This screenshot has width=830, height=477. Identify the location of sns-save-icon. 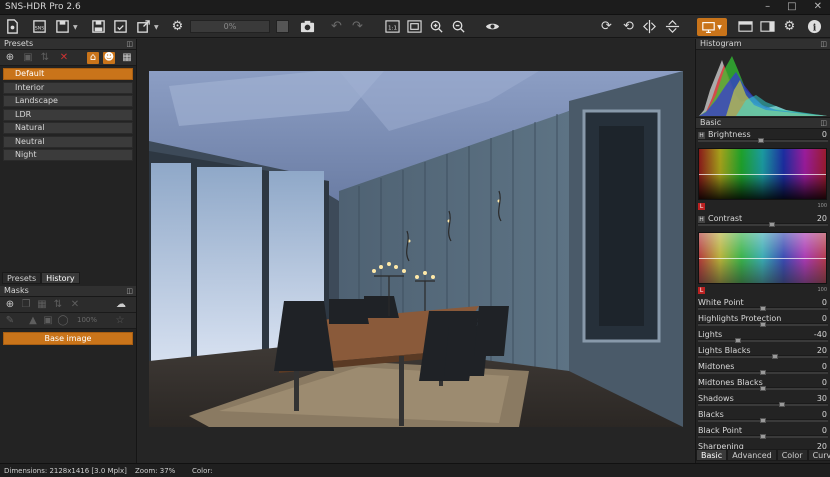
(62, 26).